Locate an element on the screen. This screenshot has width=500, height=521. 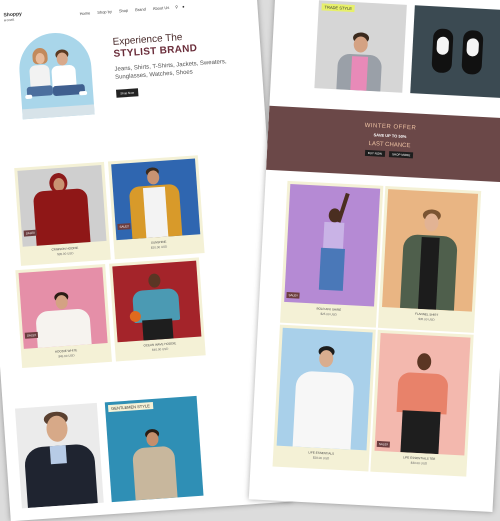
brand-logo: Shoppy HOME is located at coordinates (16, 17).